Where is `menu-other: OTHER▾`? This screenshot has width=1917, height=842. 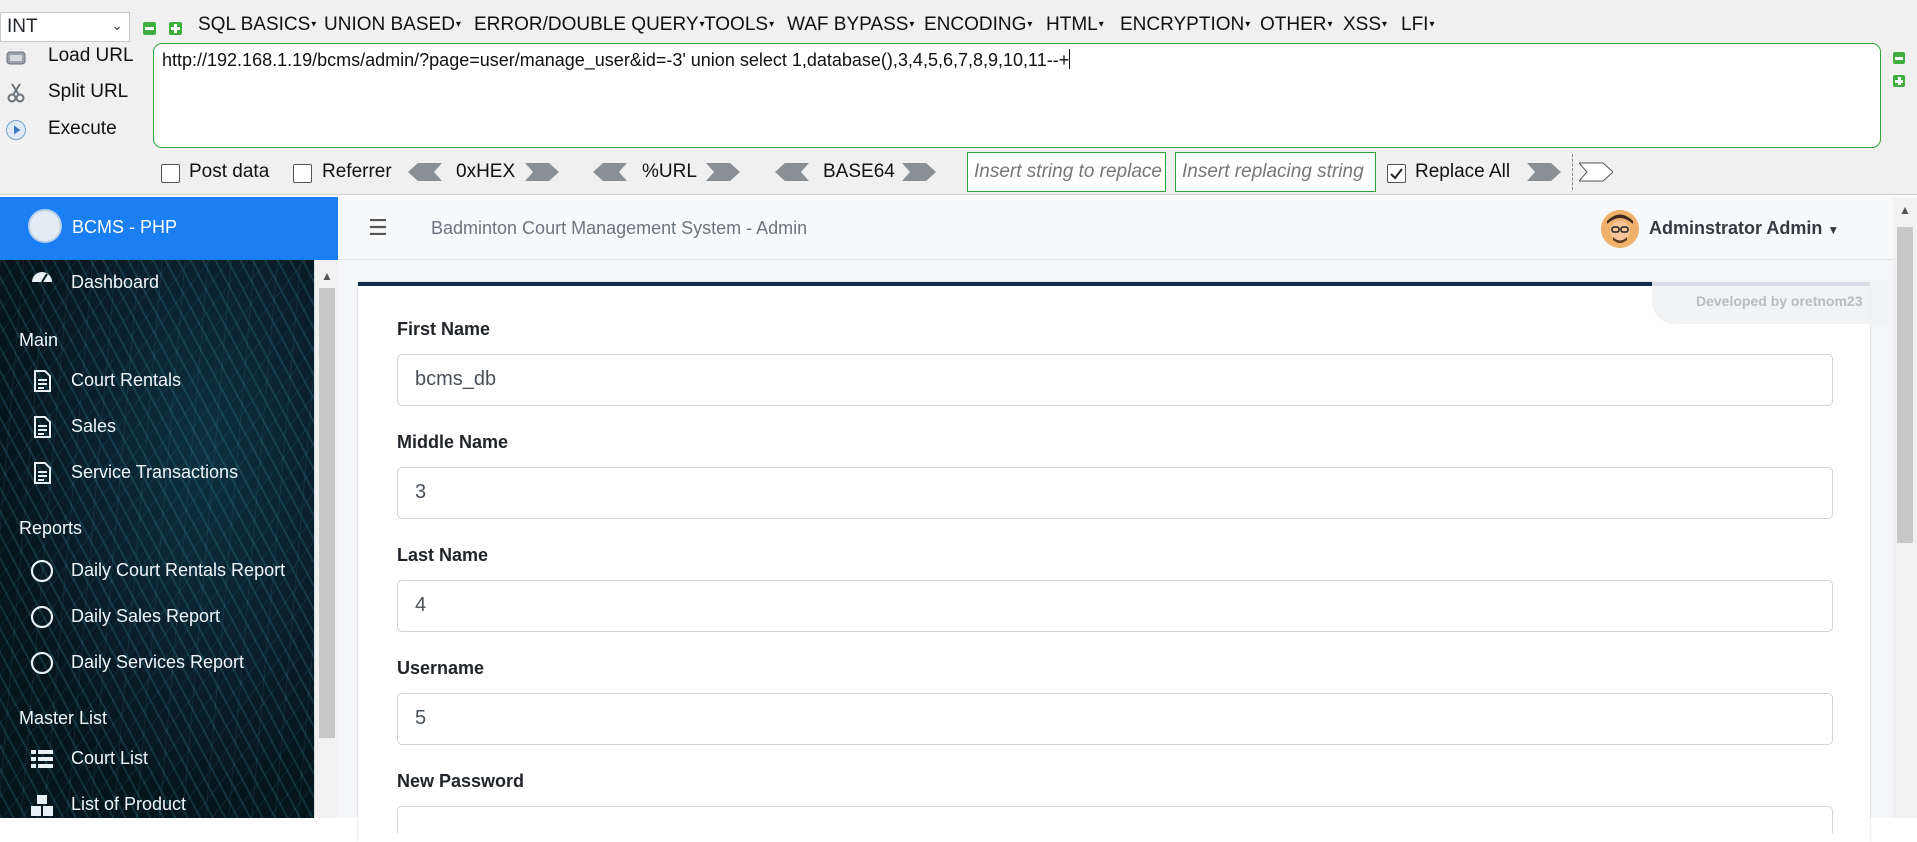
menu-other: OTHER▾ is located at coordinates (1296, 25).